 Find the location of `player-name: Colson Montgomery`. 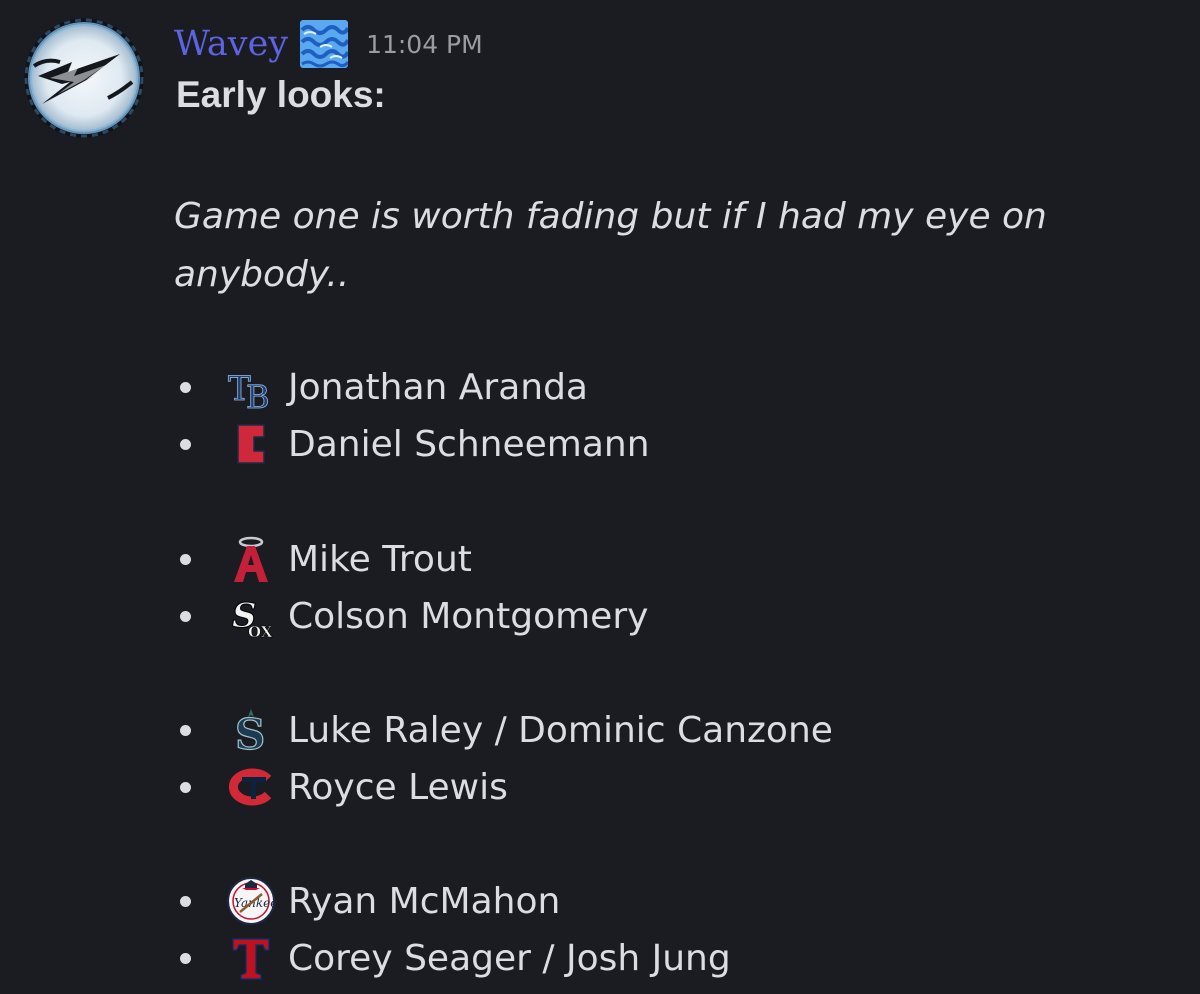

player-name: Colson Montgomery is located at coordinates (468, 616).